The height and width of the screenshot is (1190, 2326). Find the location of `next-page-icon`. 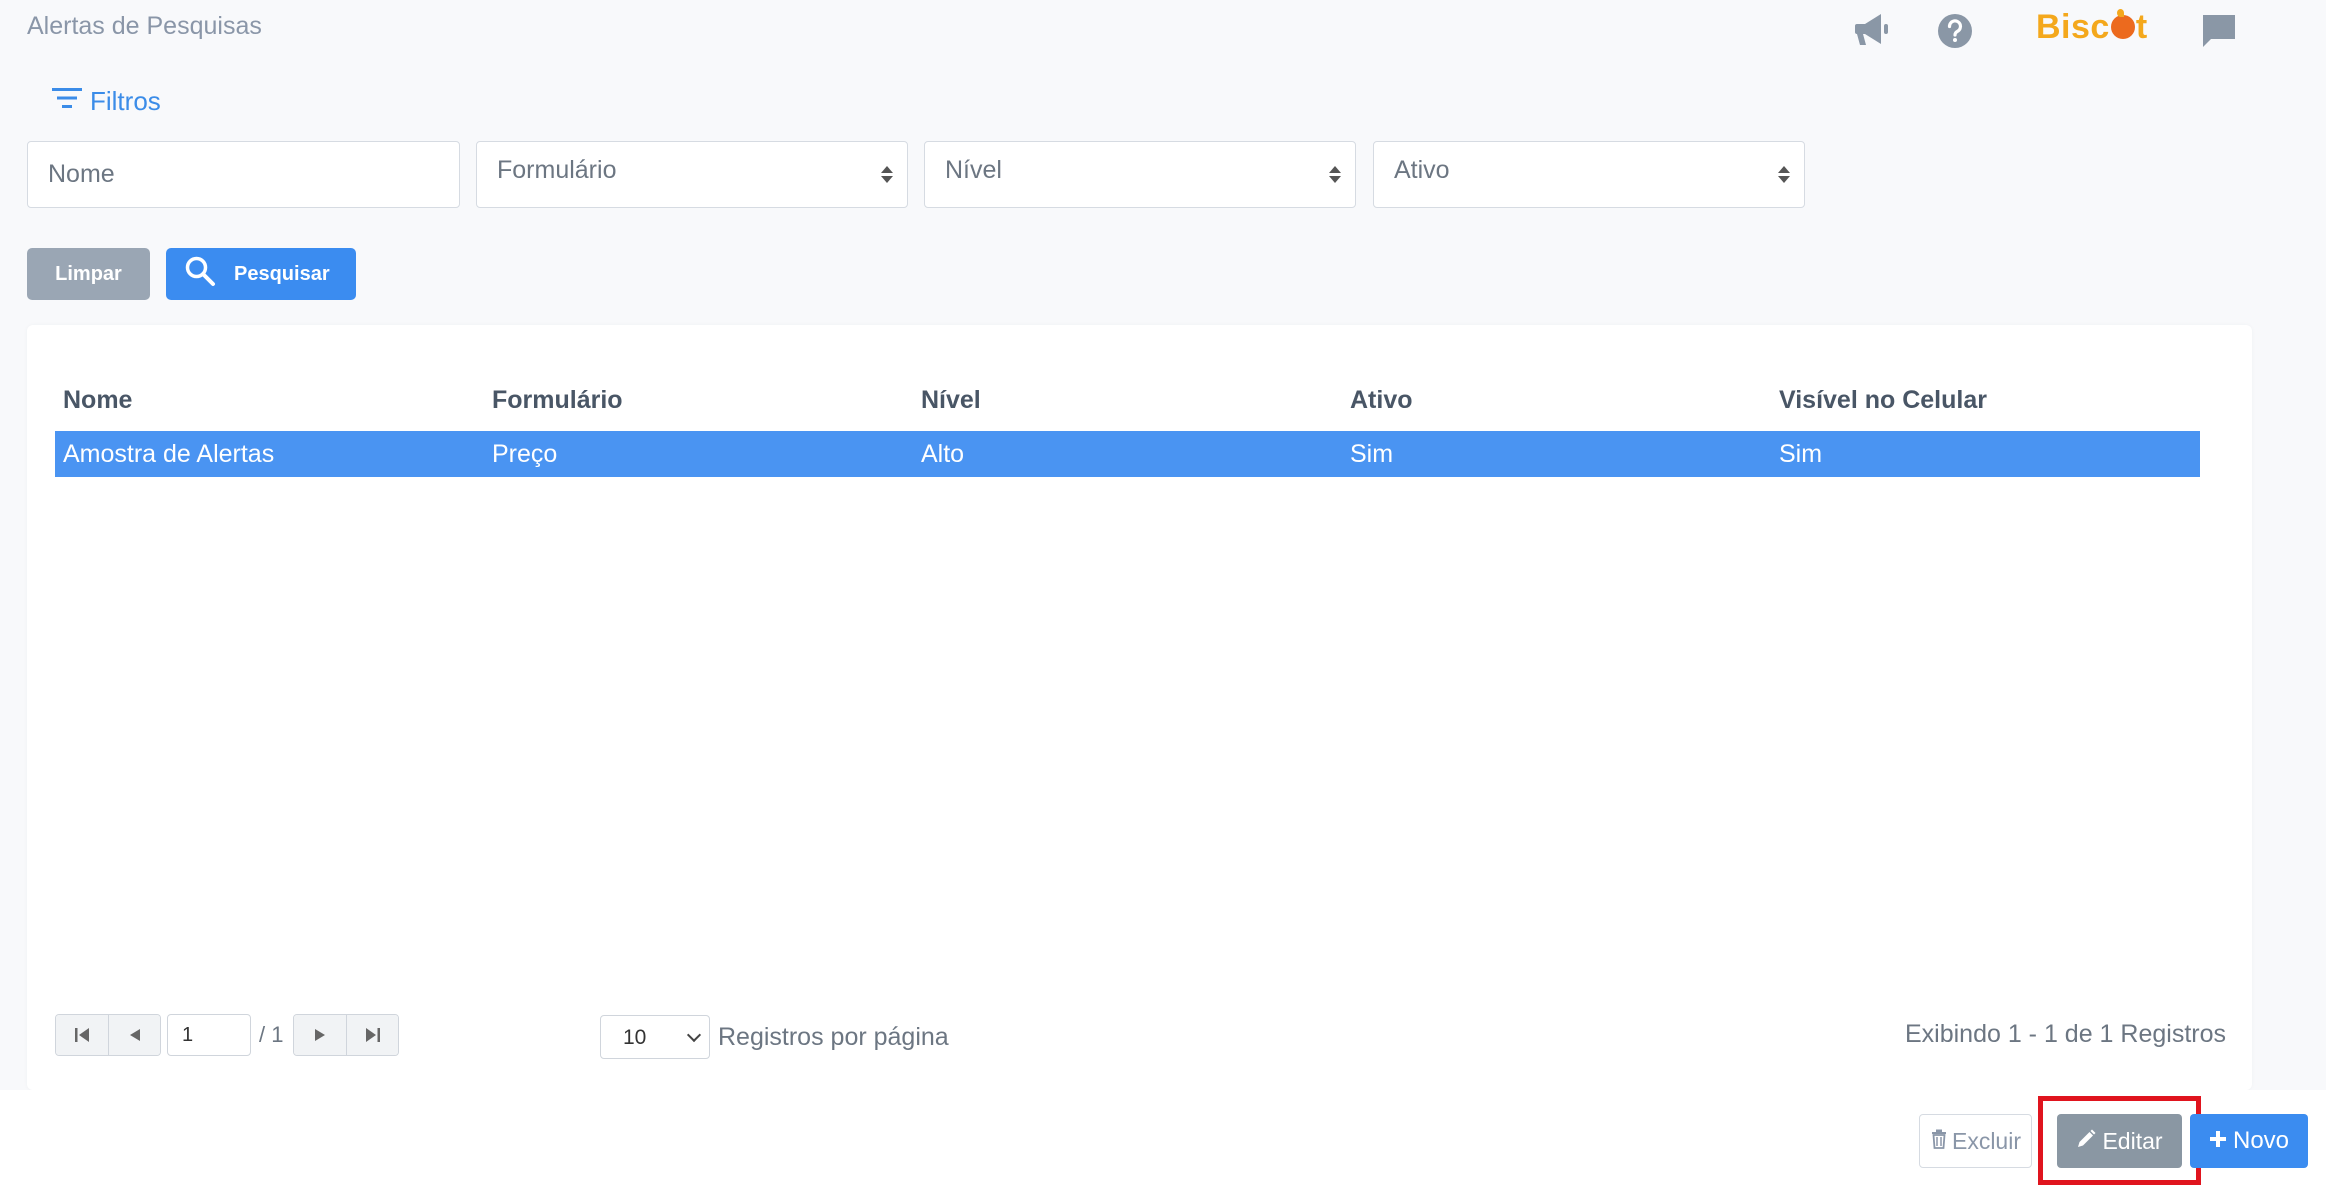

next-page-icon is located at coordinates (320, 1035).